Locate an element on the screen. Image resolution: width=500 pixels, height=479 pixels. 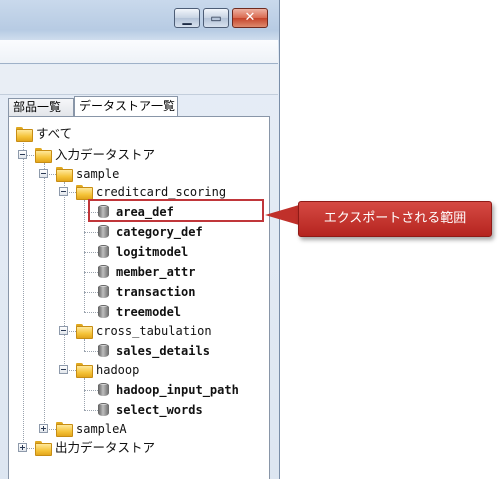
callout-box: エクスポートされる範囲 is located at coordinates (395, 219).